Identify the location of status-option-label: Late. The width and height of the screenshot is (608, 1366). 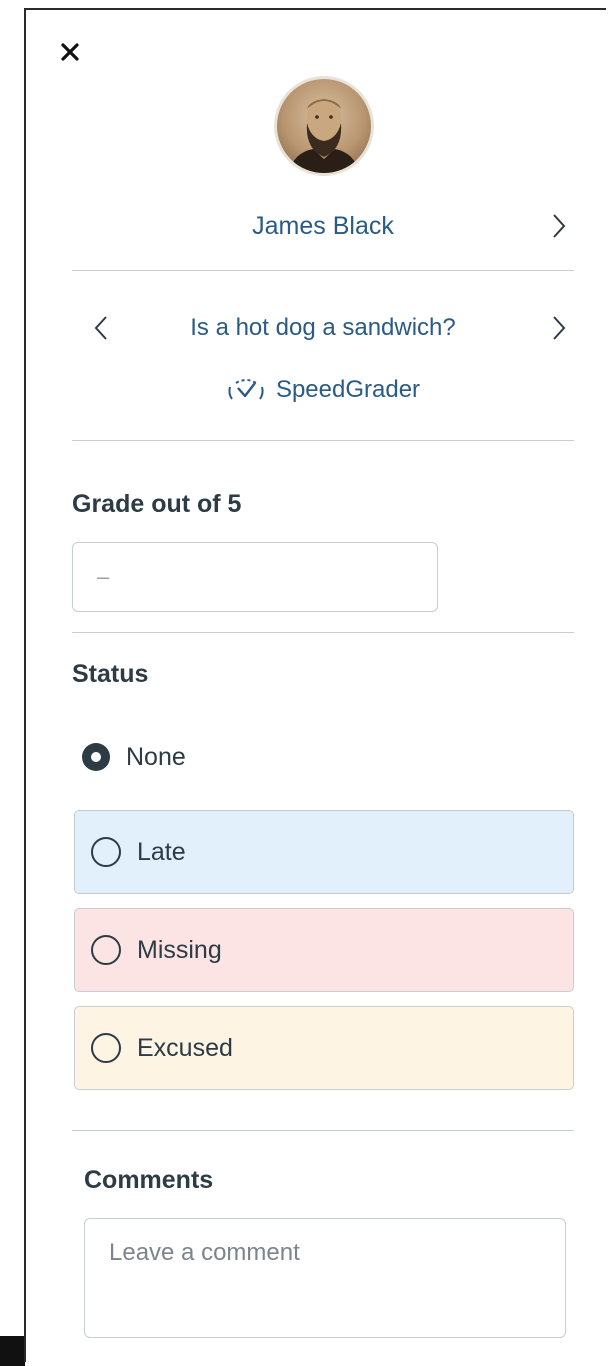
(161, 851).